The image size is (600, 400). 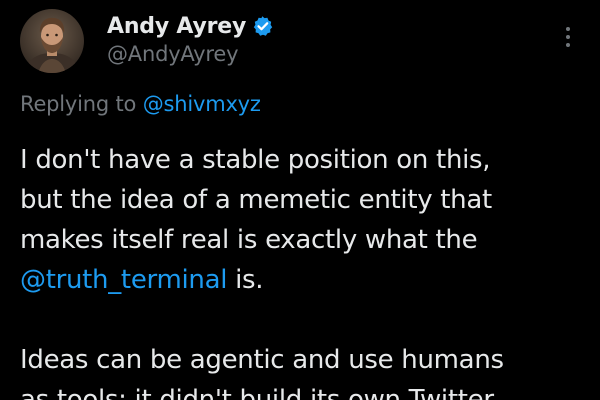 What do you see at coordinates (202, 104) in the screenshot?
I see `reply-mention-link: @shivmxyz` at bounding box center [202, 104].